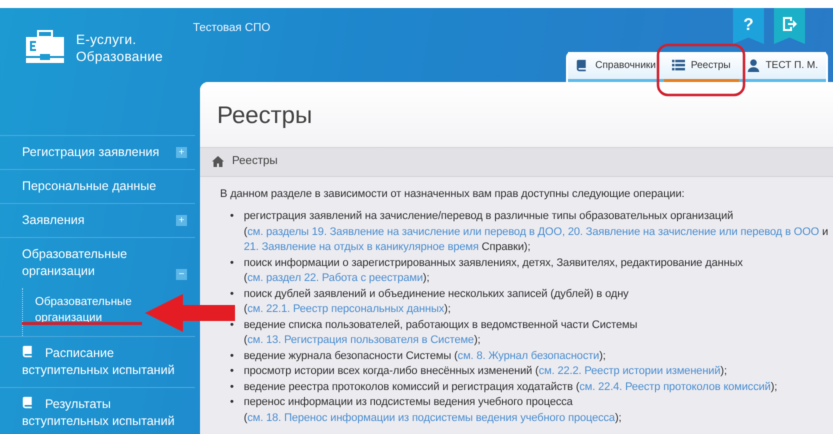 This screenshot has height=434, width=833. What do you see at coordinates (97, 220) in the screenshot?
I see `sidebar-item: Заявления +` at bounding box center [97, 220].